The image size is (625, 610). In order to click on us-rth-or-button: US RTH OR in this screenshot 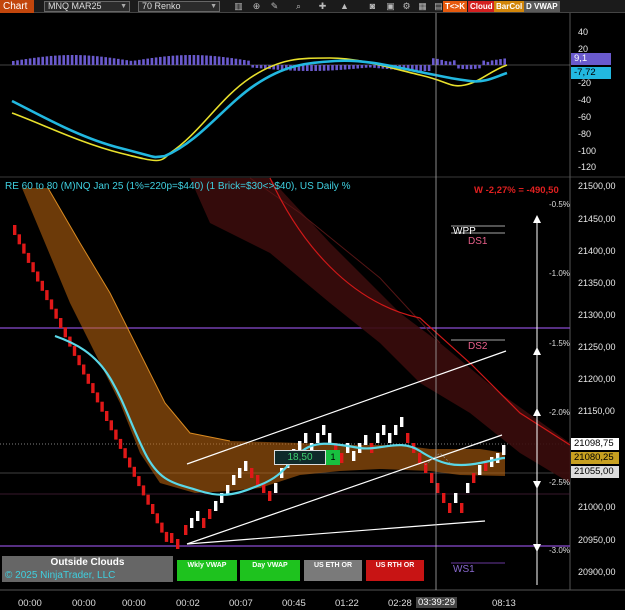, I will do `click(395, 570)`.